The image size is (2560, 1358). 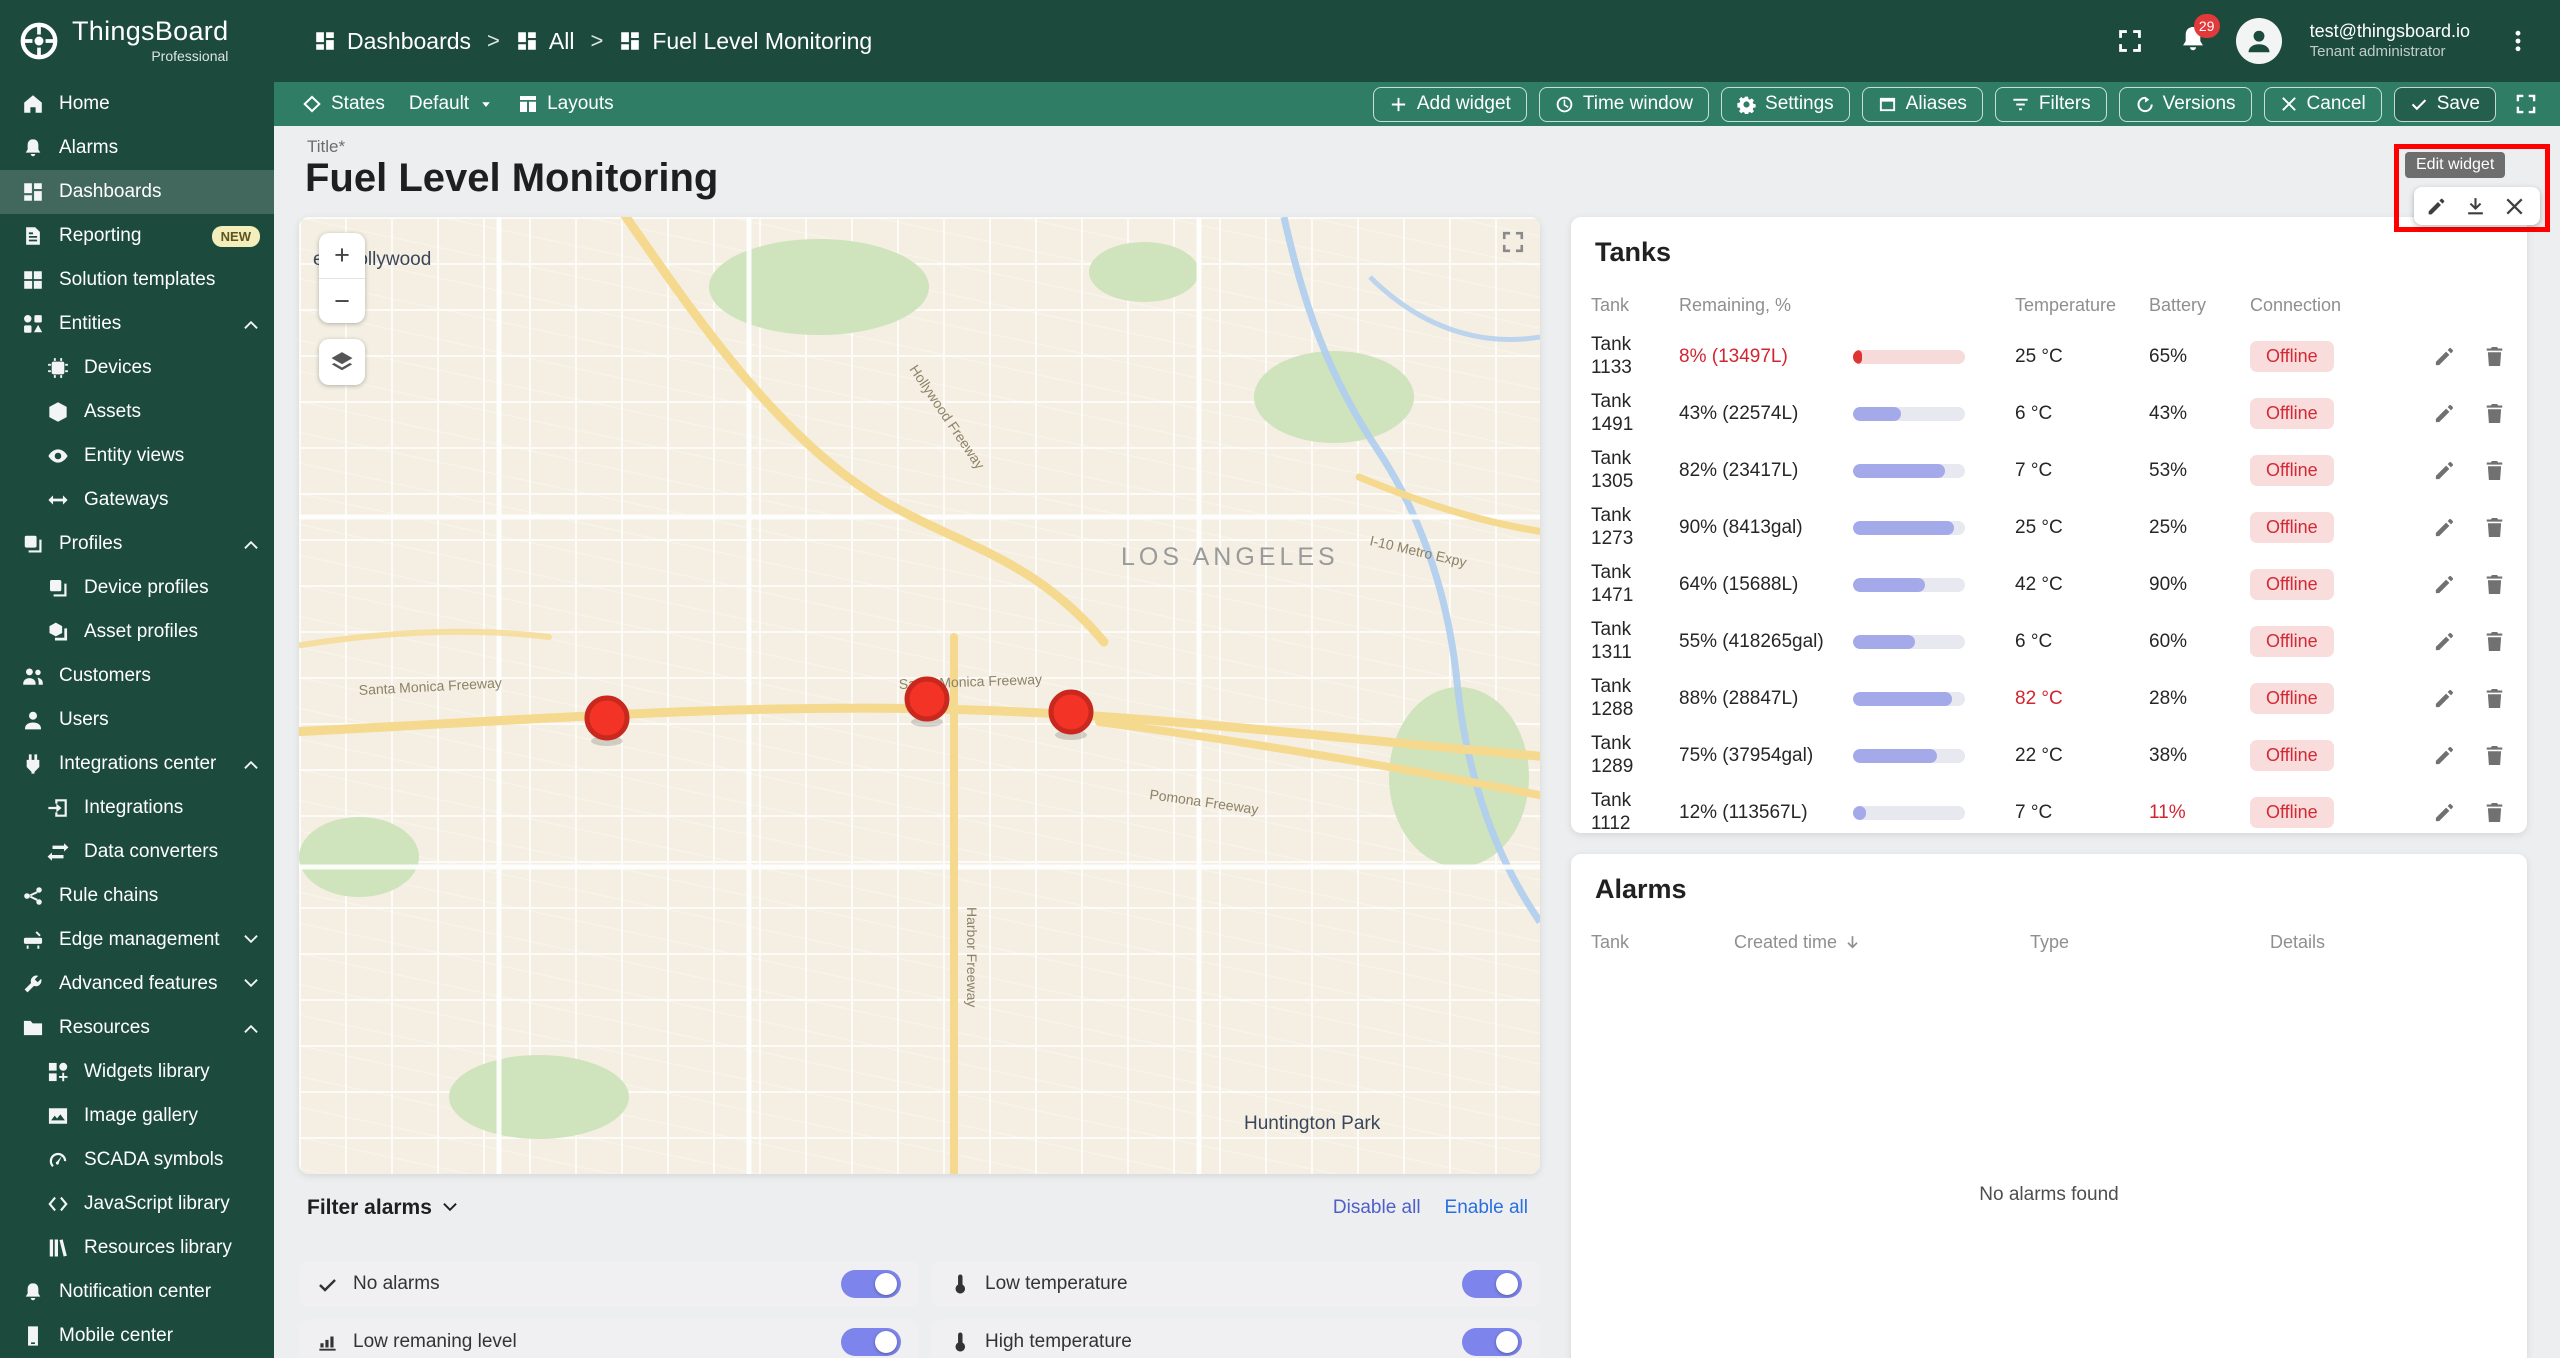 I want to click on edit-widget-button, so click(x=2438, y=206).